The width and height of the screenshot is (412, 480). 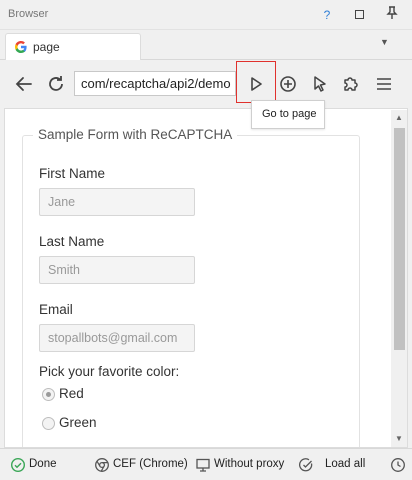 What do you see at coordinates (327, 15) in the screenshot?
I see `help-button: ?` at bounding box center [327, 15].